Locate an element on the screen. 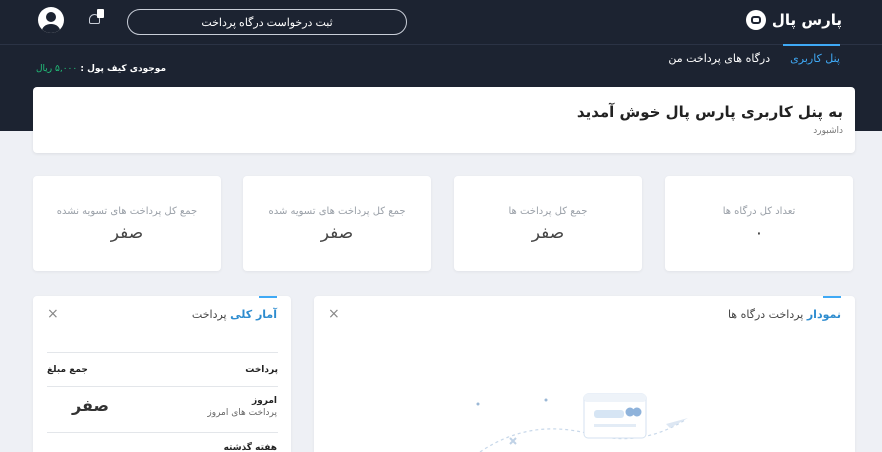 The image size is (882, 452). request-gateway-button: ثبت درخواست درگاه پرداخت is located at coordinates (267, 22).